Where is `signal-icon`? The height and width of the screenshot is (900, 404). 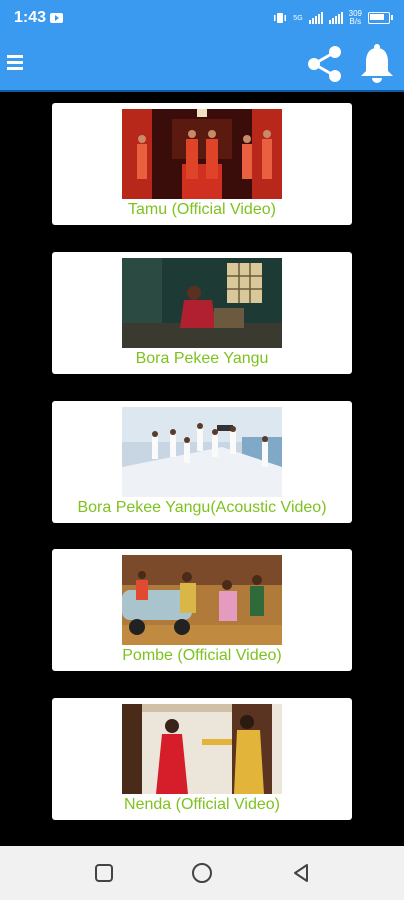
signal-icon is located at coordinates (315, 18).